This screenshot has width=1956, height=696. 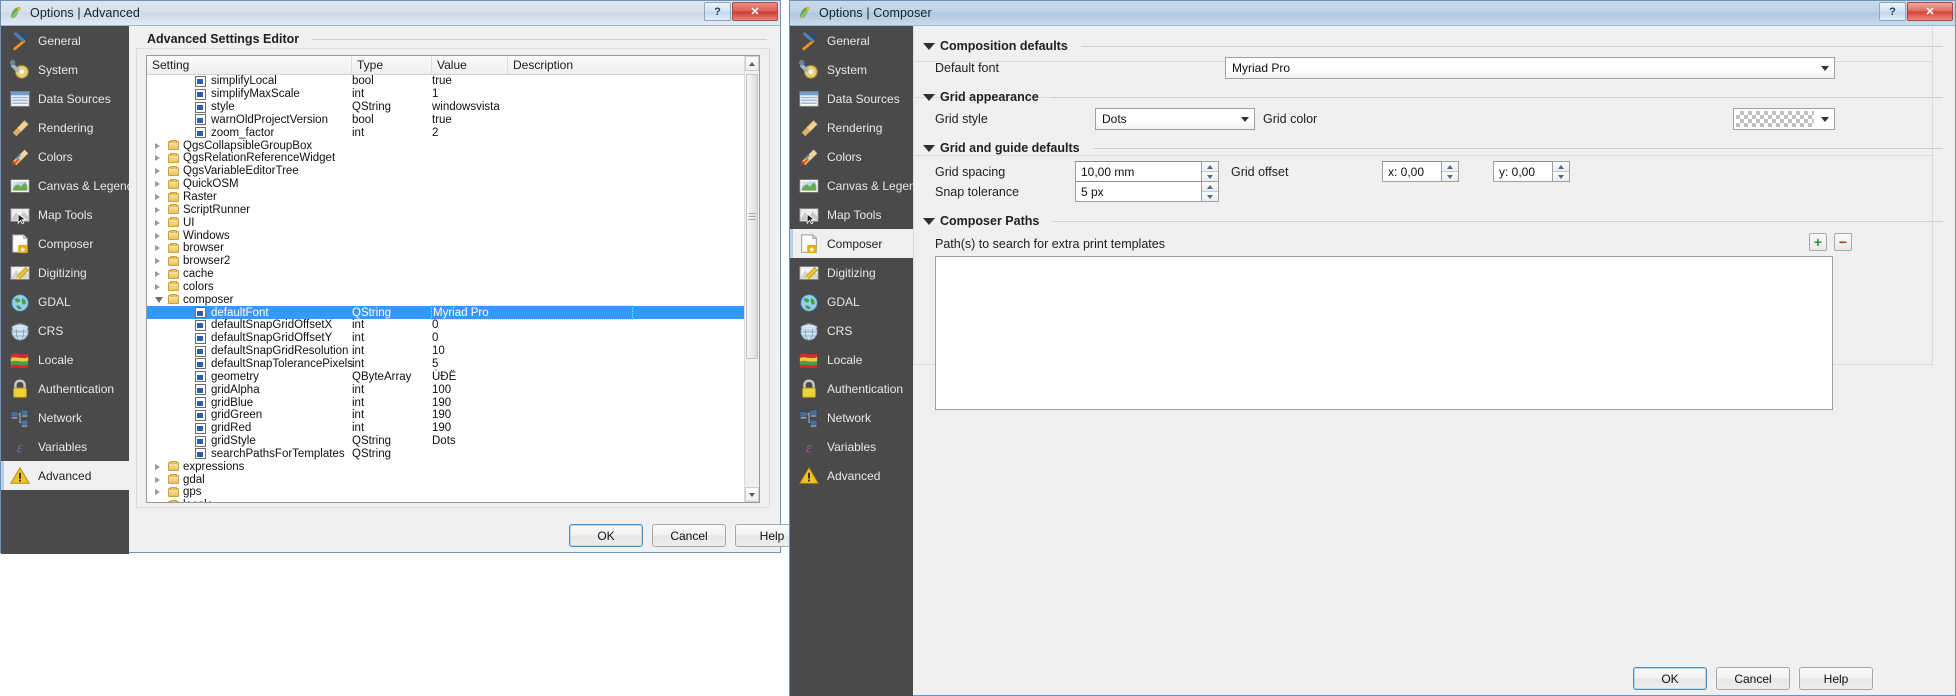 I want to click on sidebar-item-authentication: Authentication, so click(x=851, y=388).